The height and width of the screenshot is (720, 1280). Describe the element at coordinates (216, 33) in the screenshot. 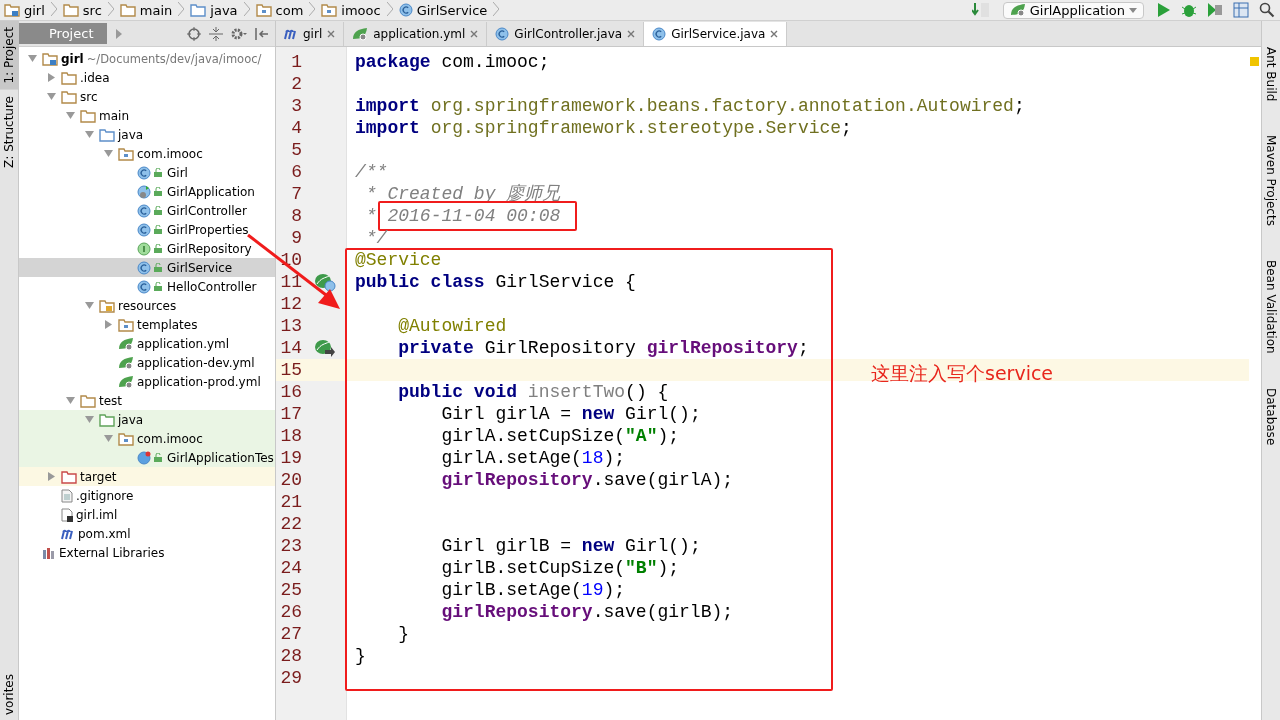

I see `collapse-icon` at that location.